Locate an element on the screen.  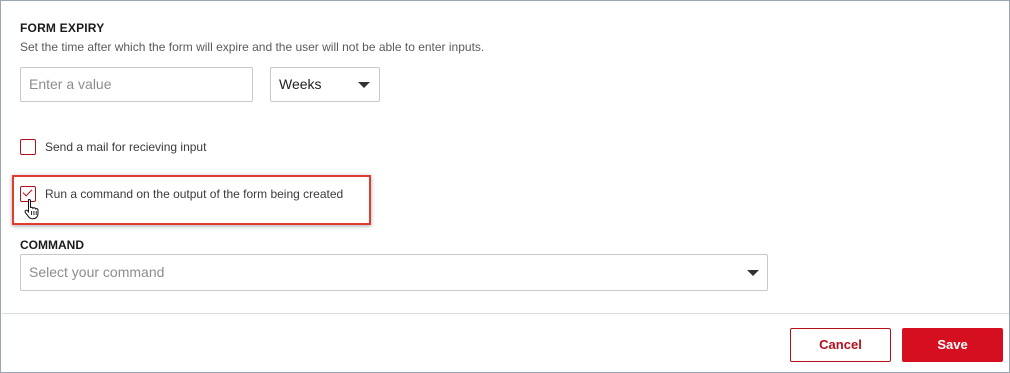
expiry-unit-select: Weeks is located at coordinates (325, 84).